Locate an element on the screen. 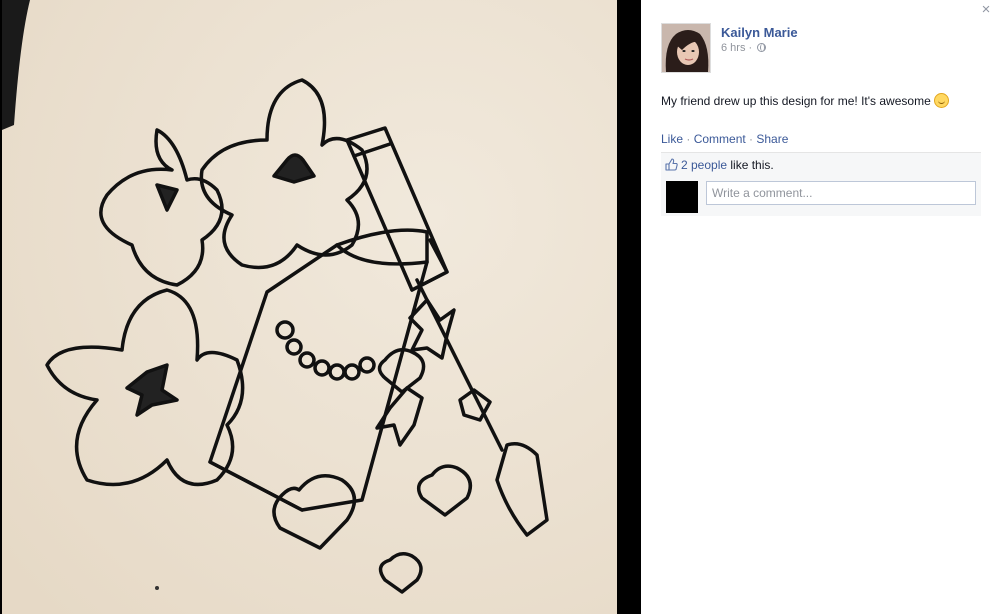 This screenshot has height=614, width=997. post-meta: 6 hrs · is located at coordinates (744, 48).